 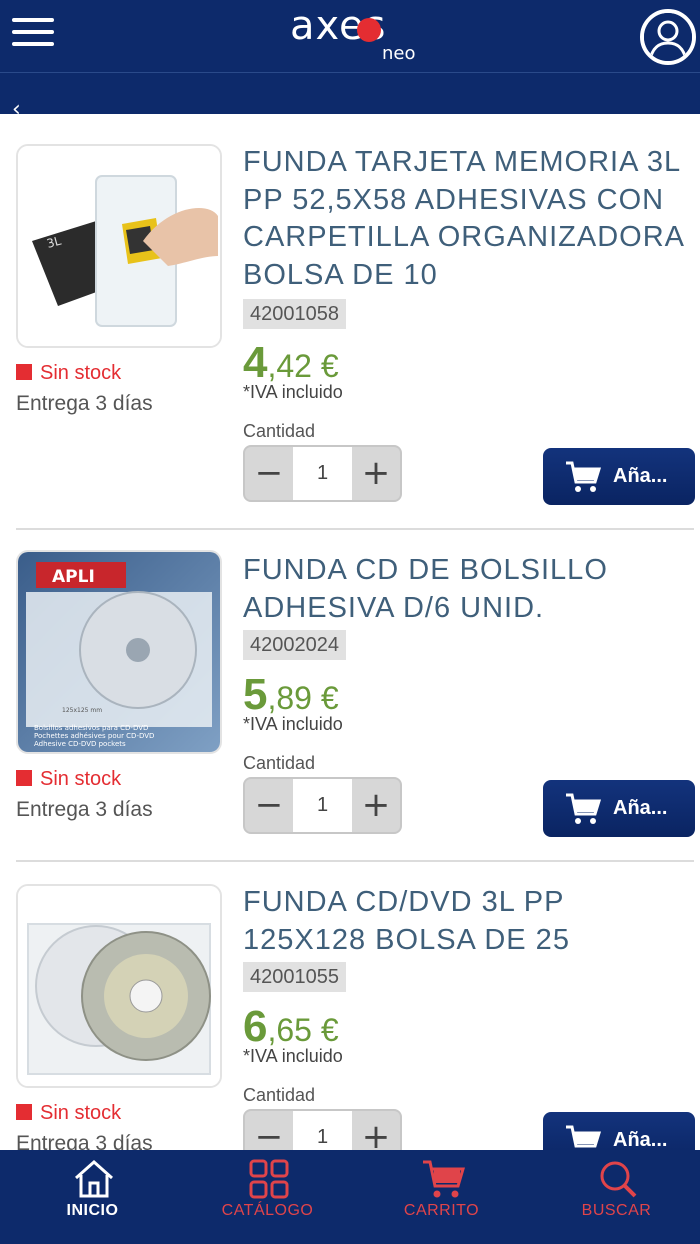 I want to click on nav-inicio: INICIO, so click(x=92, y=1197).